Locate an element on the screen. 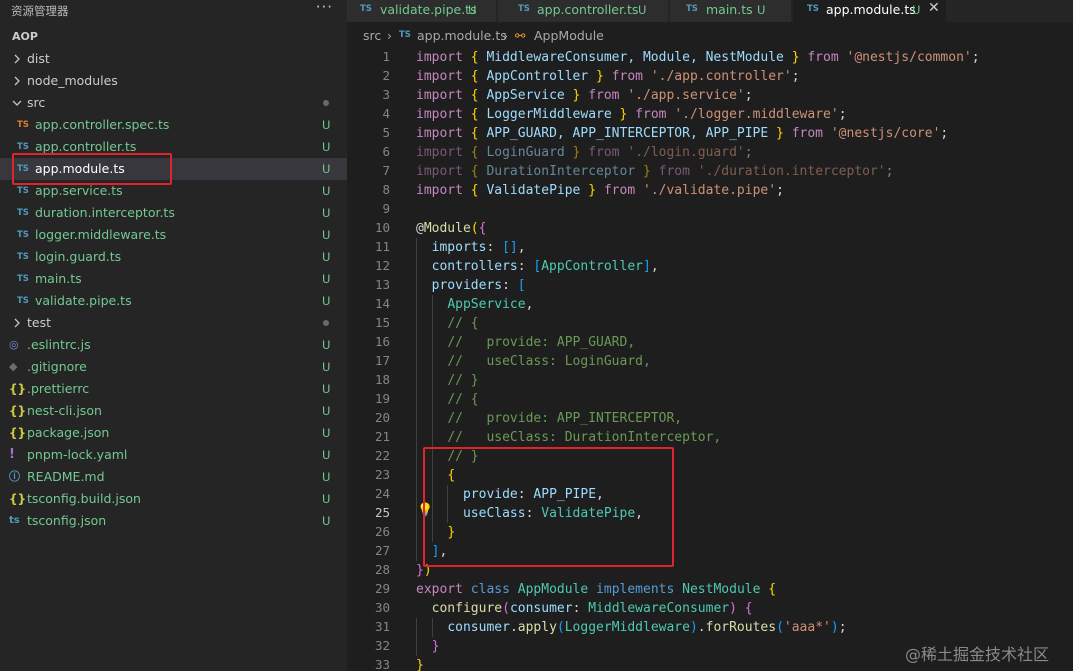  typescript-icon: TS is located at coordinates (23, 279).